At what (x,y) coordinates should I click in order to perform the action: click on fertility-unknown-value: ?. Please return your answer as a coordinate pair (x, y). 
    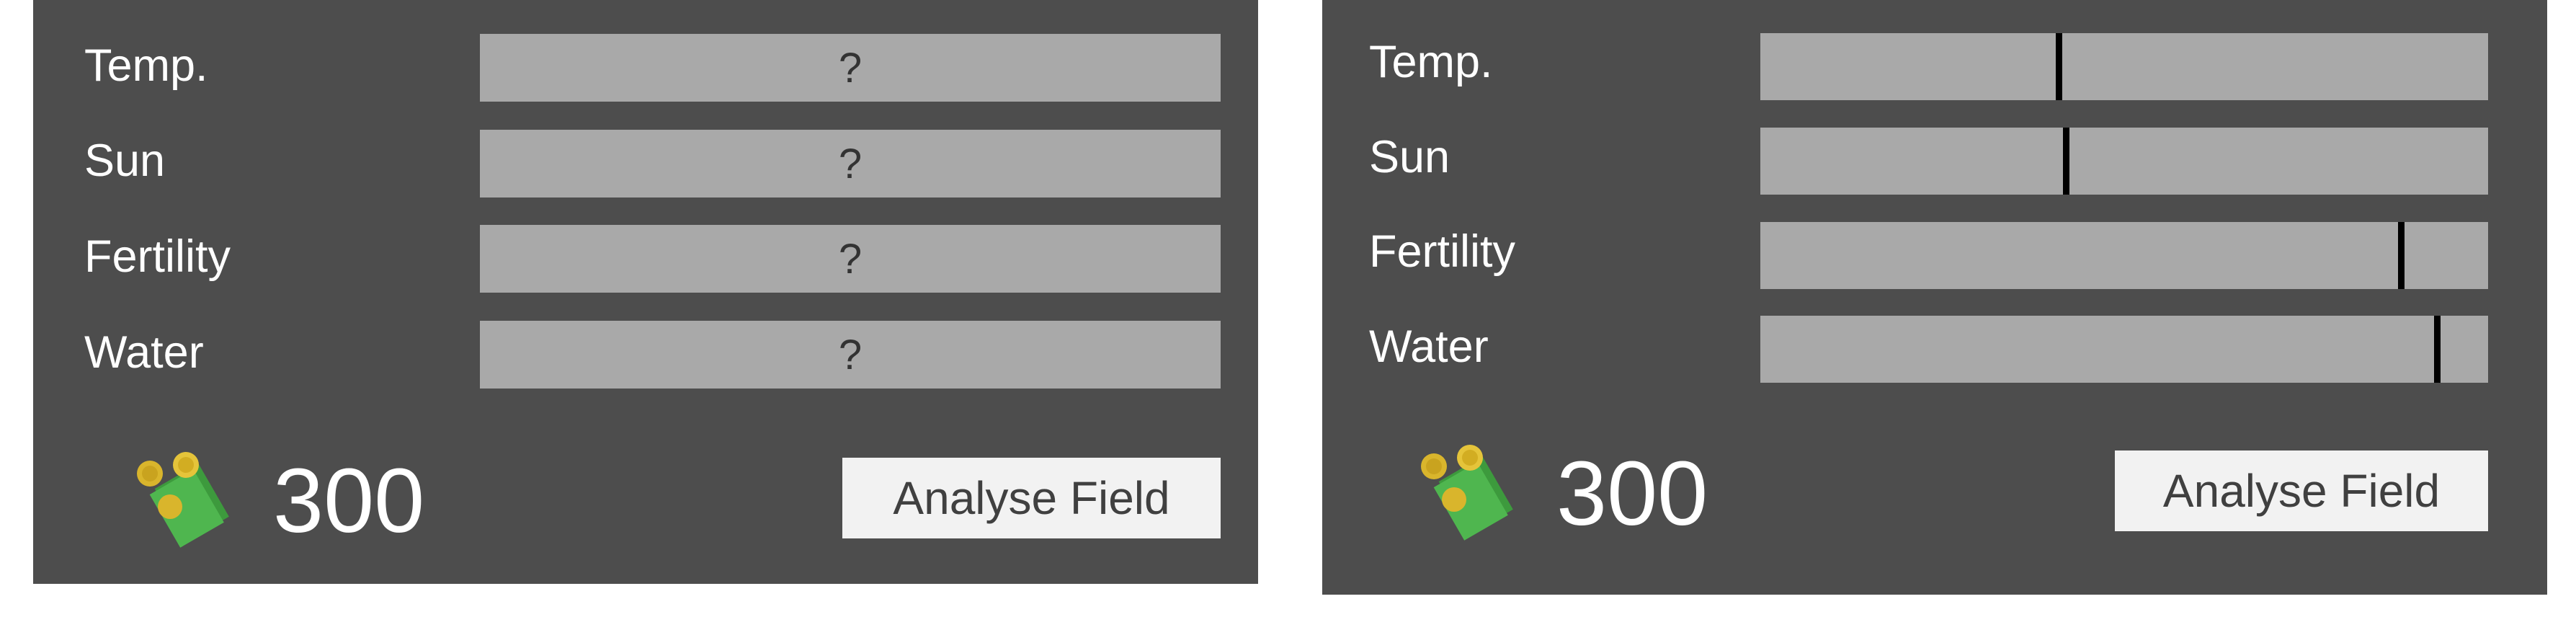
    Looking at the image, I should click on (850, 259).